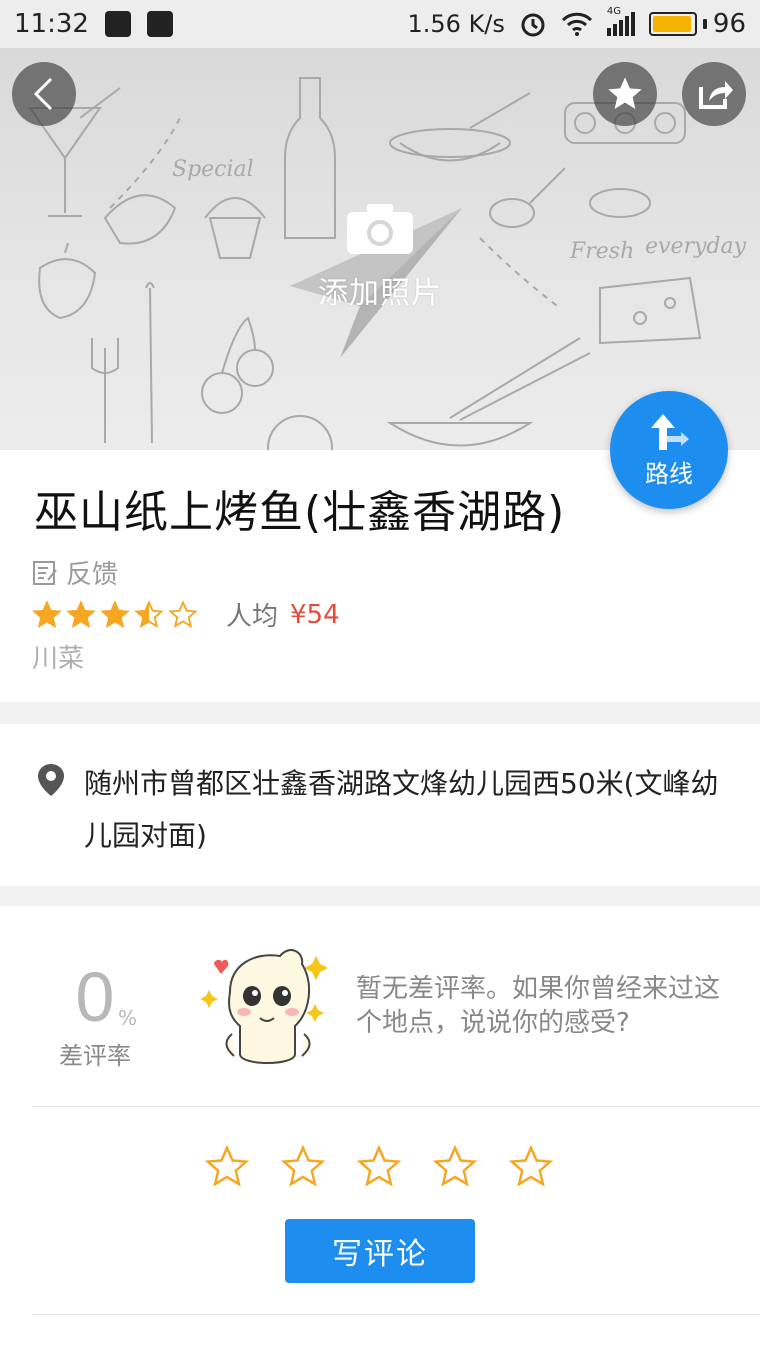 This screenshot has height=1352, width=760. I want to click on avg-price-value: ¥54, so click(315, 614).